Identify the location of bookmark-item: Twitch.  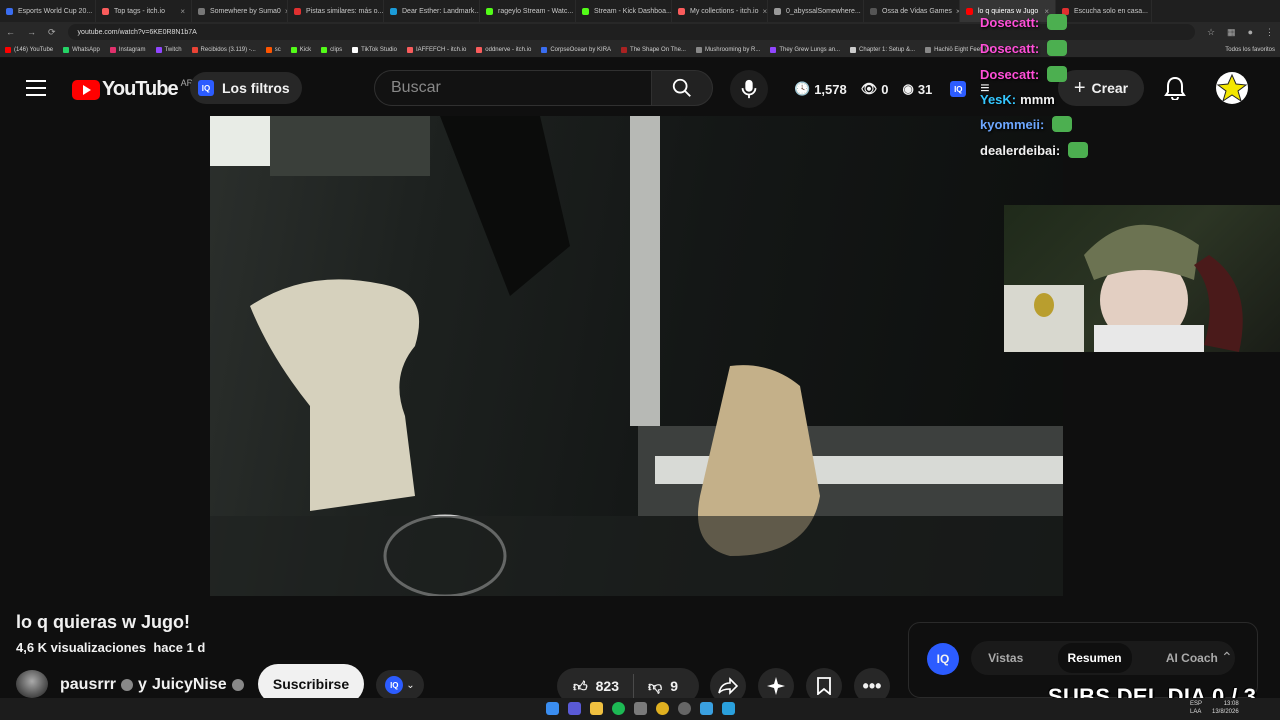
(168, 49).